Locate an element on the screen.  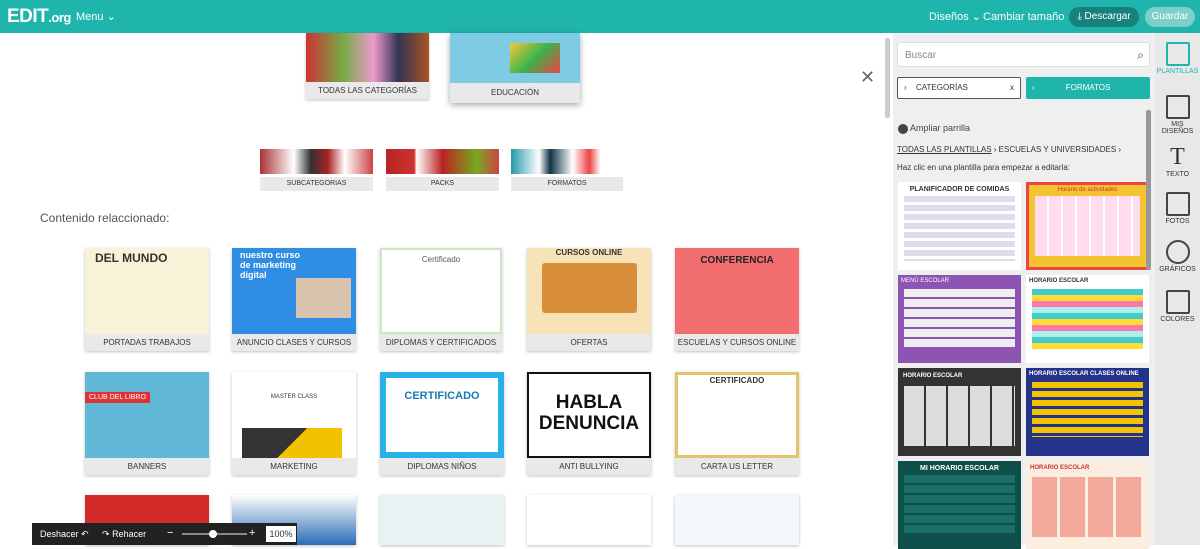
sidebar-item-graficos: GRÁFICOS is located at coordinates (1177, 256).